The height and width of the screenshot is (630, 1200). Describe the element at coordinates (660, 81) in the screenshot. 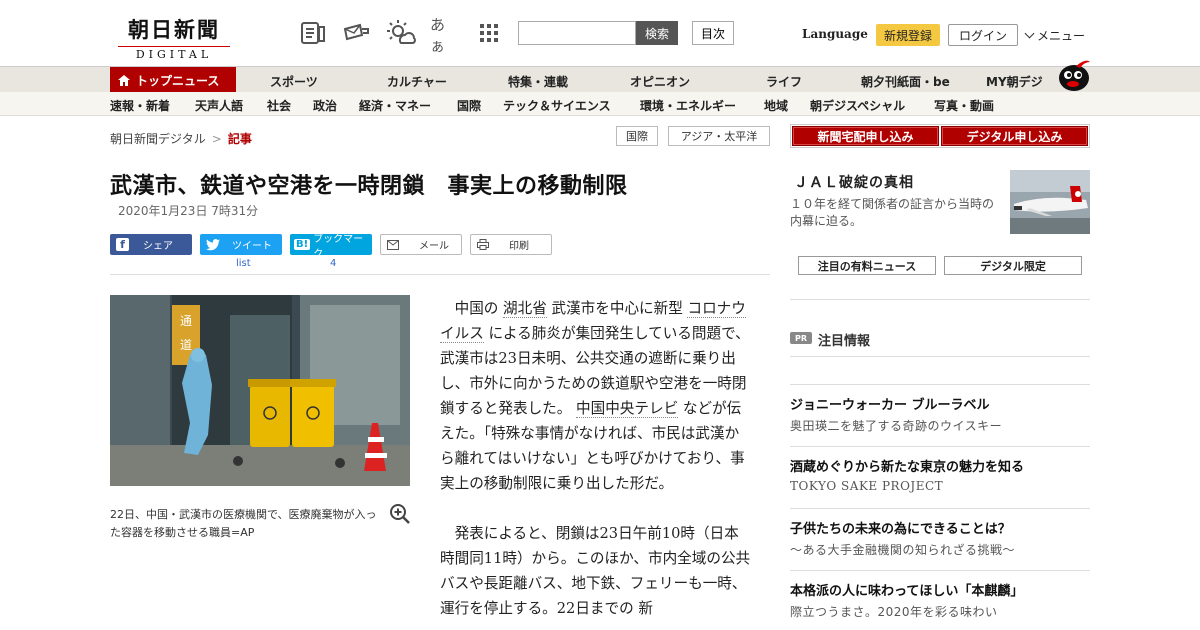

I see `nav-opinion: オピニオン` at that location.